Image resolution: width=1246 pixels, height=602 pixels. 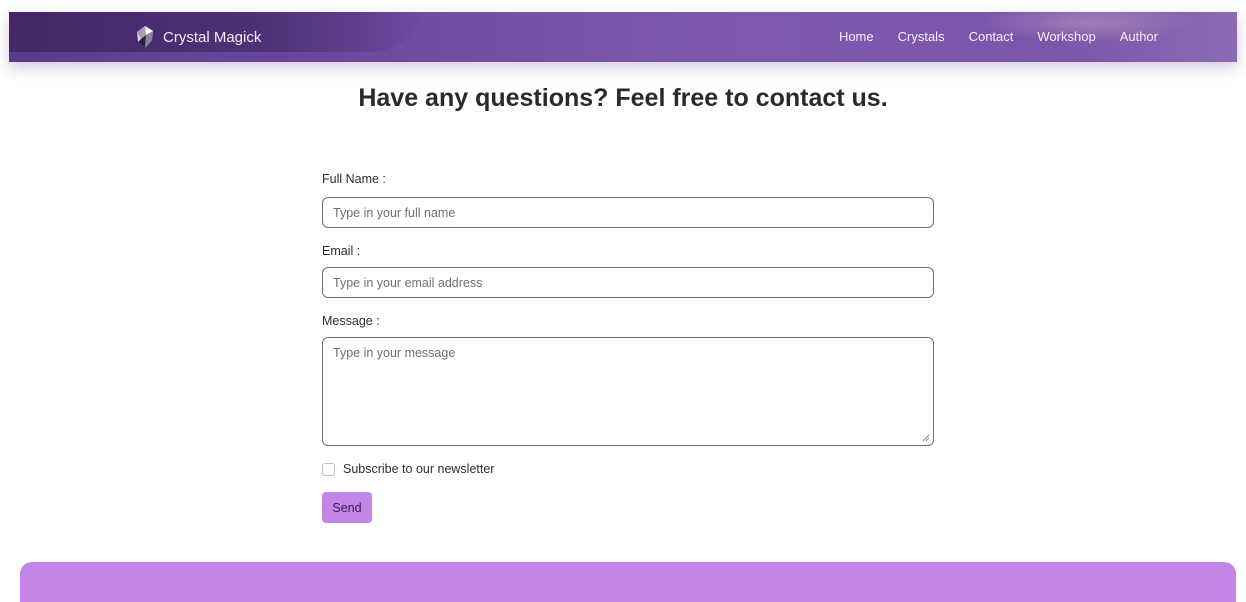 I want to click on newsletter-label: Subscribe to our newsletter, so click(x=418, y=469).